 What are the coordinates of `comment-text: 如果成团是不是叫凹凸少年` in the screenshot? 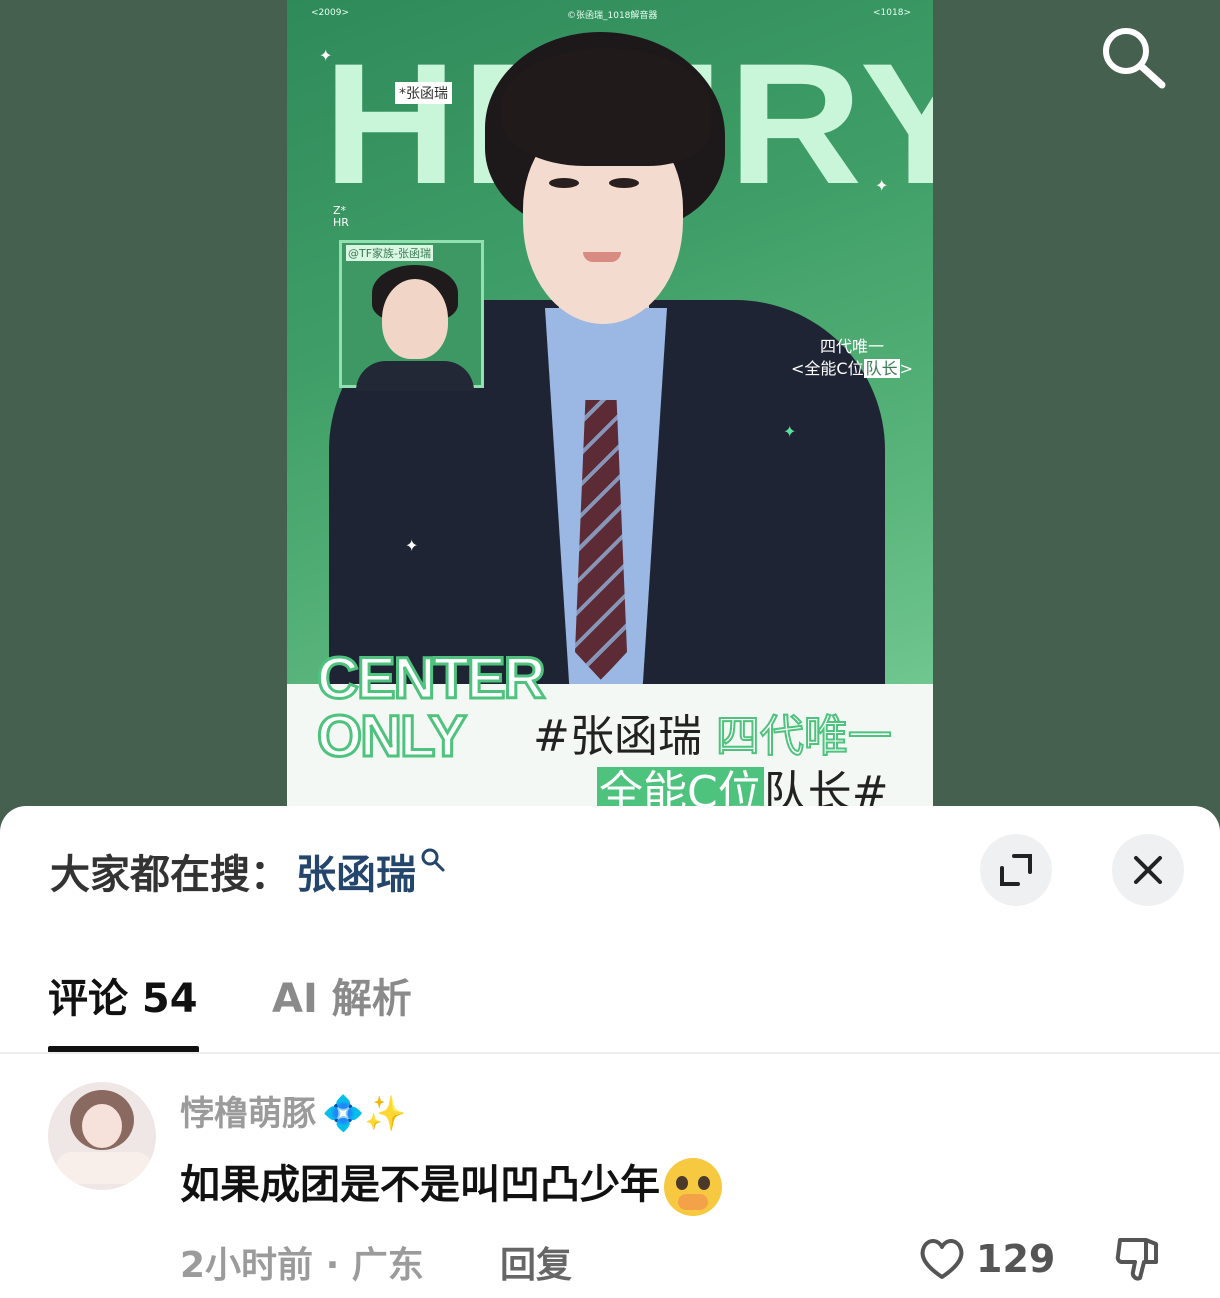 It's located at (420, 1185).